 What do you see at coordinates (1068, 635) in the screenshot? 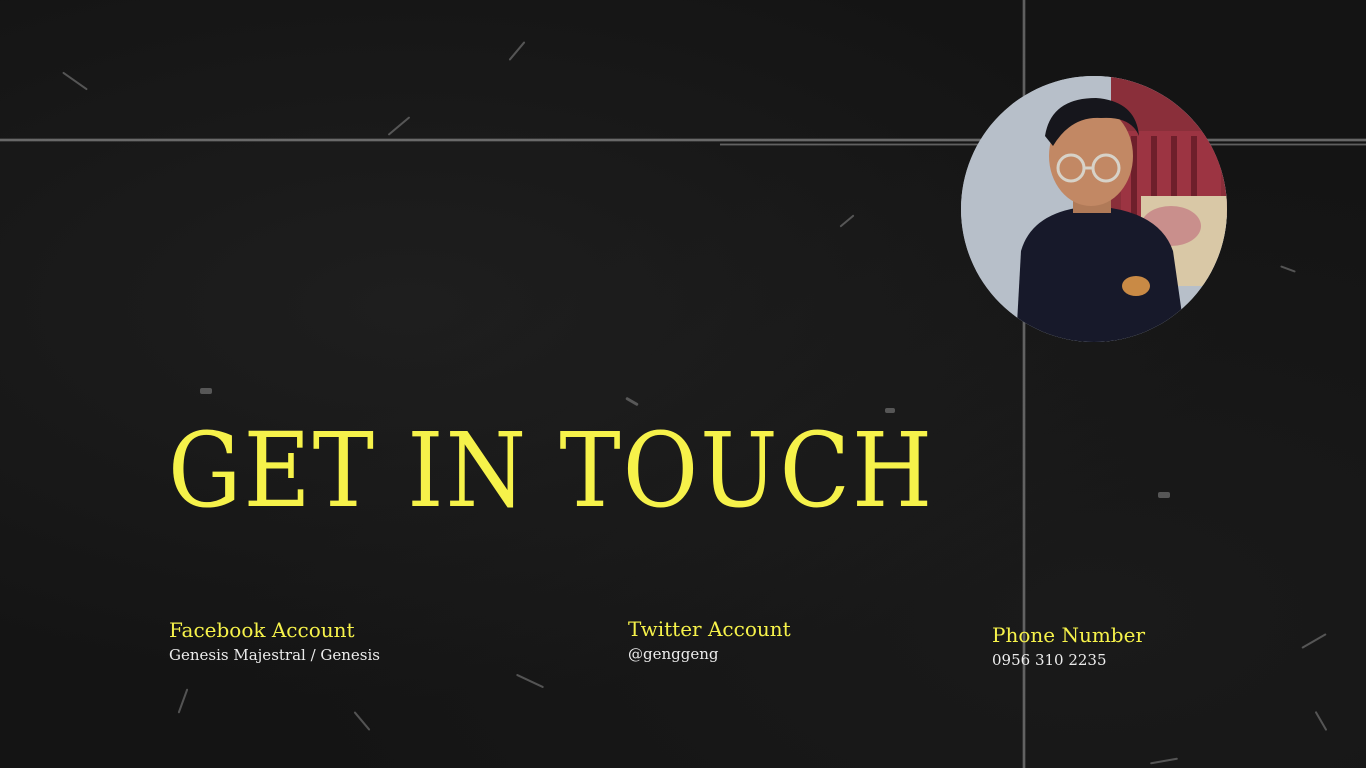
I see `phone-label: Phone Number` at bounding box center [1068, 635].